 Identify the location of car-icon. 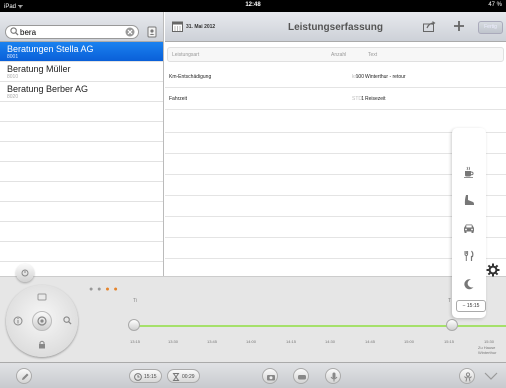
(469, 228).